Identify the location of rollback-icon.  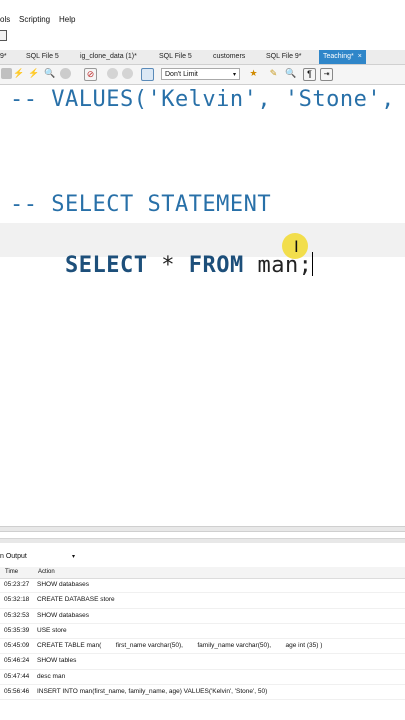
(127, 73).